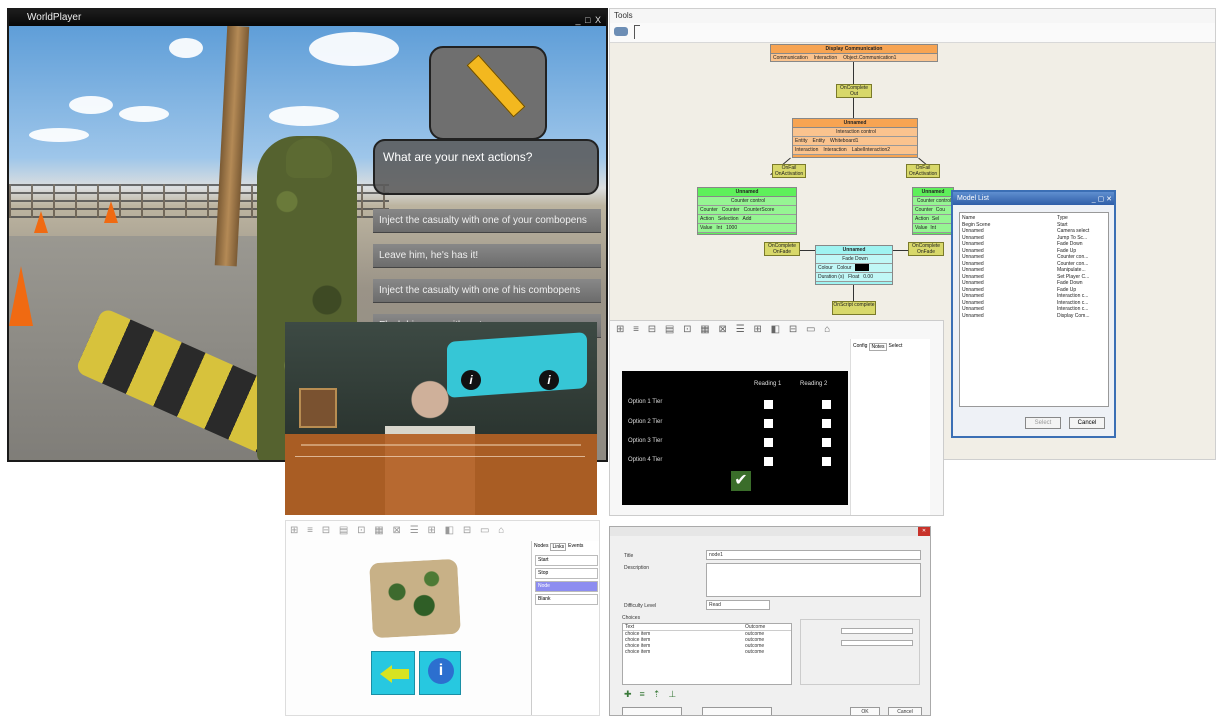 This screenshot has width=1216, height=716. I want to click on tools-toolbar, so click(912, 33).